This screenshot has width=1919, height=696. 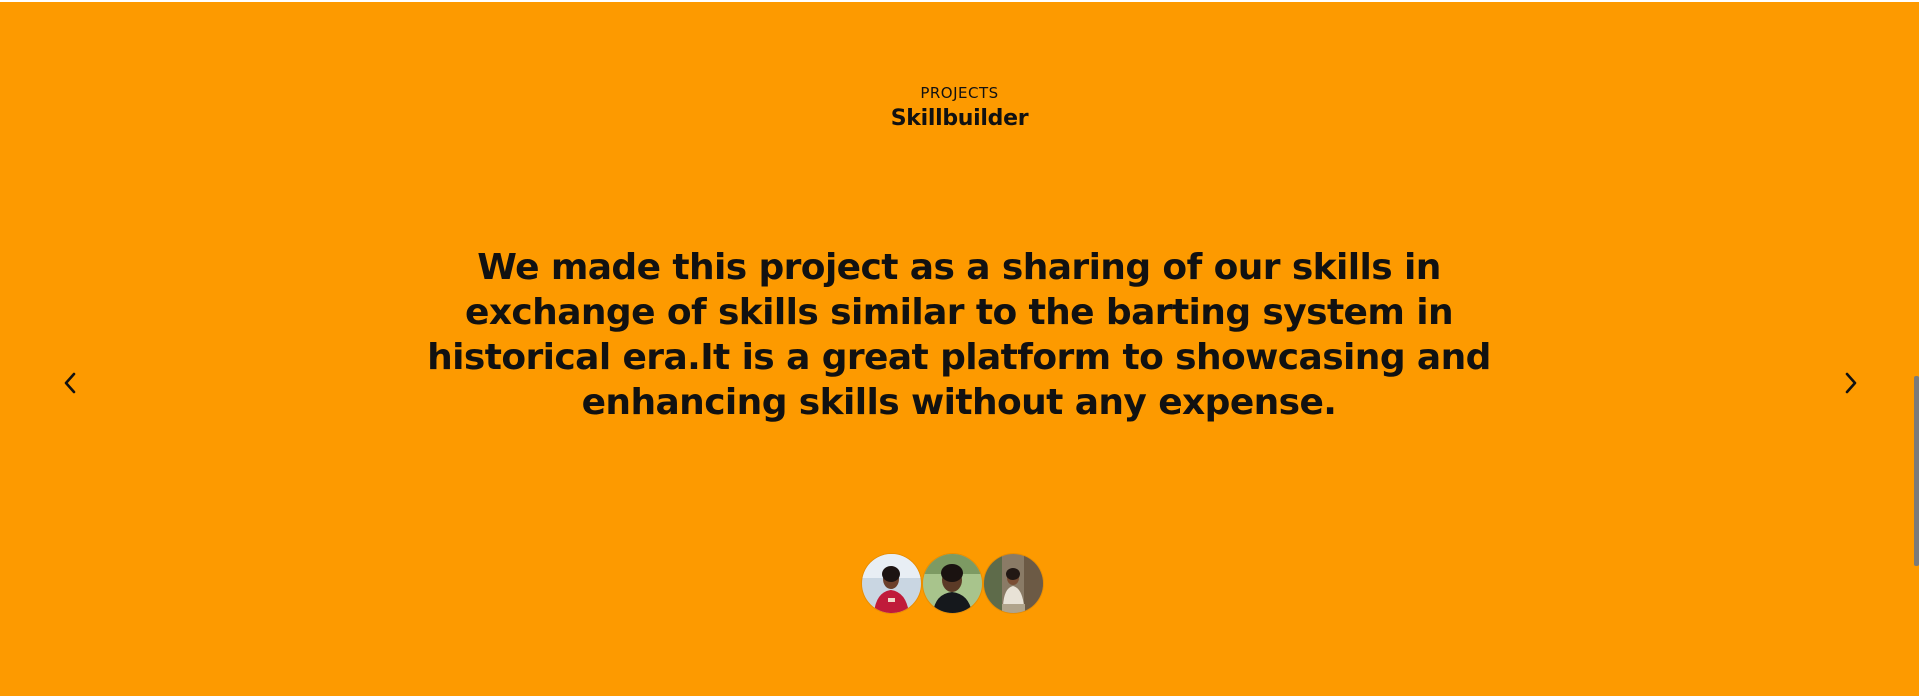 I want to click on page-scrollbar, so click(x=1916, y=471).